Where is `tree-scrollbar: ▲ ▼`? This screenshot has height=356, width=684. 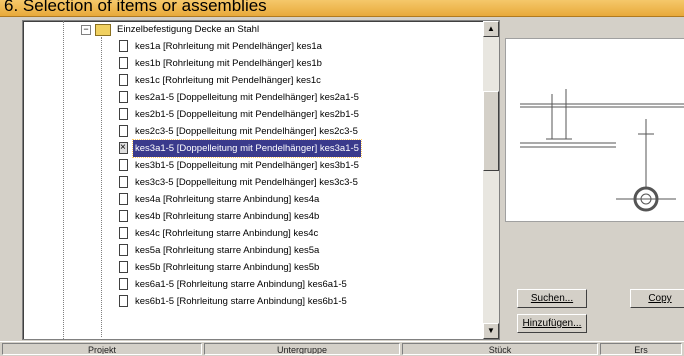 tree-scrollbar: ▲ ▼ is located at coordinates (491, 180).